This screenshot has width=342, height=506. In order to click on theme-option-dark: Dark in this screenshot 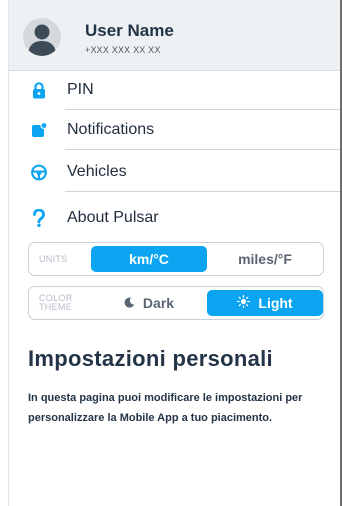, I will do `click(149, 303)`.